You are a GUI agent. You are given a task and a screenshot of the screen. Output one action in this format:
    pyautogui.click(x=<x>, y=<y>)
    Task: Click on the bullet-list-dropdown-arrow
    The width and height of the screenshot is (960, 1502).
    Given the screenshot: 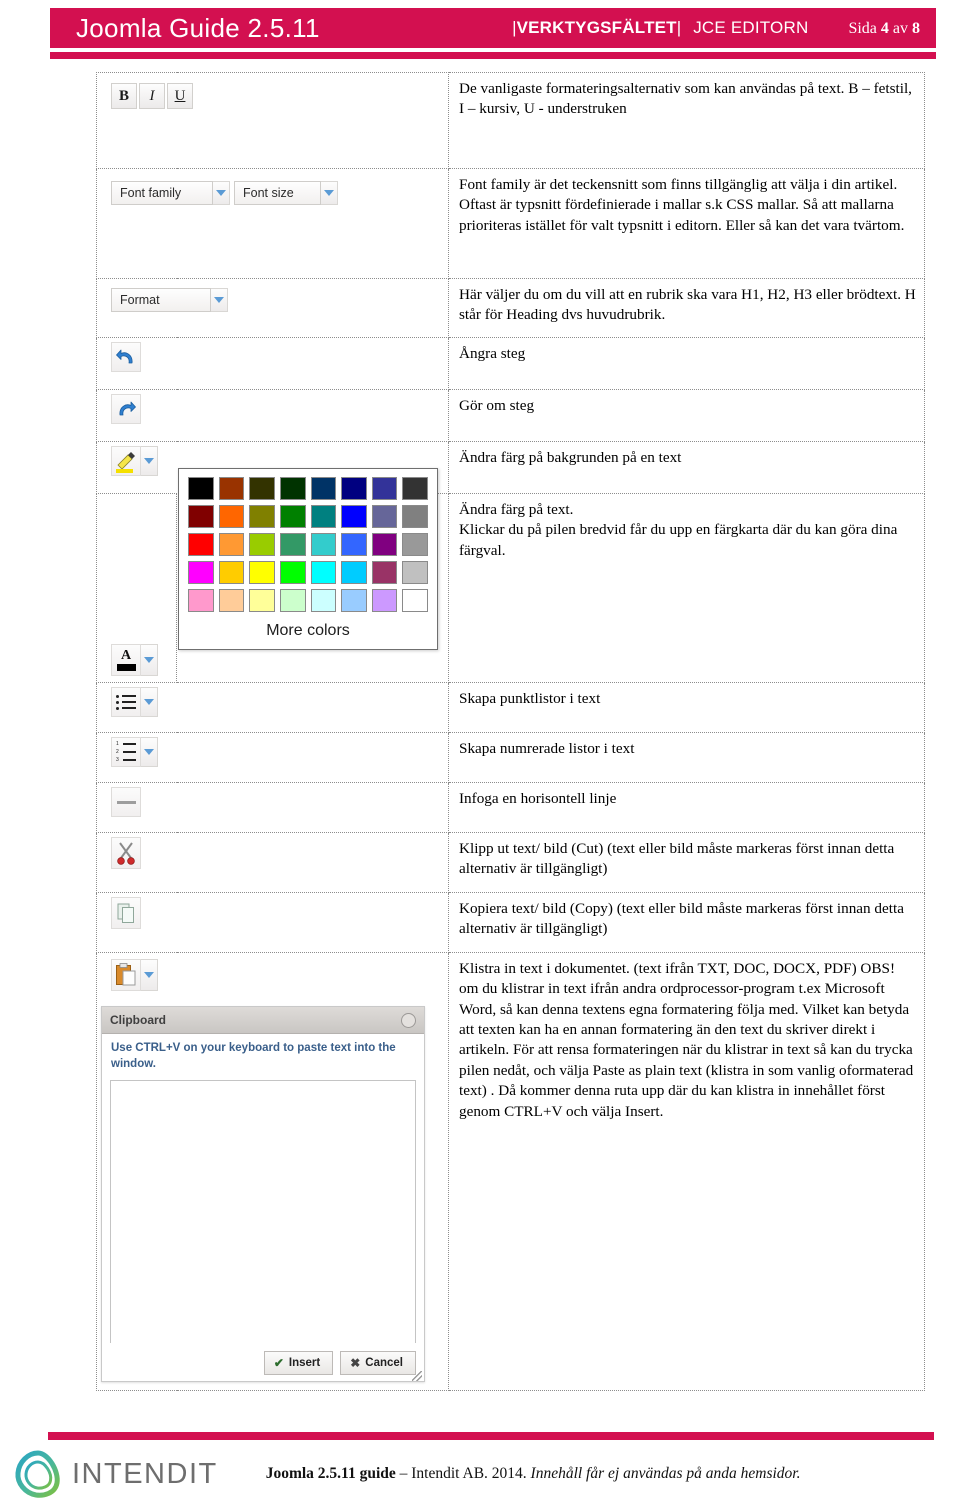 What is the action you would take?
    pyautogui.click(x=149, y=702)
    